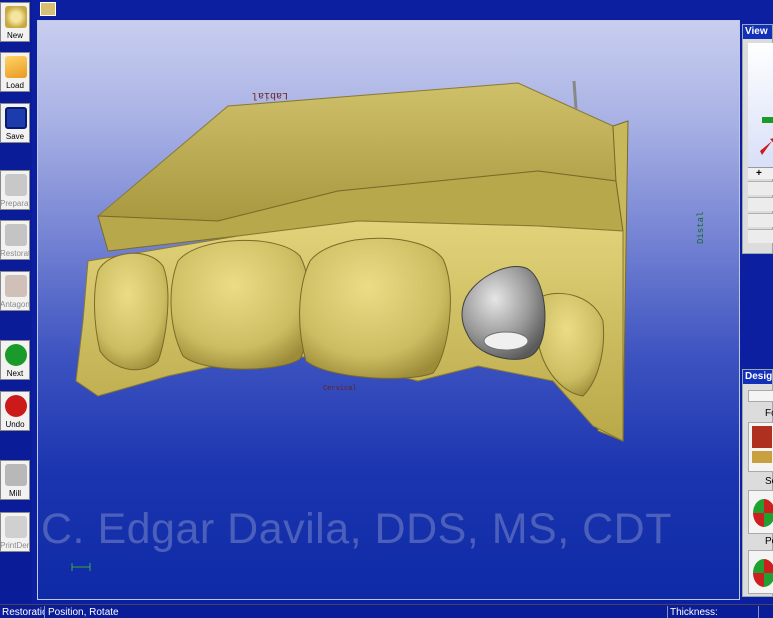 The height and width of the screenshot is (618, 773). Describe the element at coordinates (506, 341) in the screenshot. I see `preparation-margin` at that location.